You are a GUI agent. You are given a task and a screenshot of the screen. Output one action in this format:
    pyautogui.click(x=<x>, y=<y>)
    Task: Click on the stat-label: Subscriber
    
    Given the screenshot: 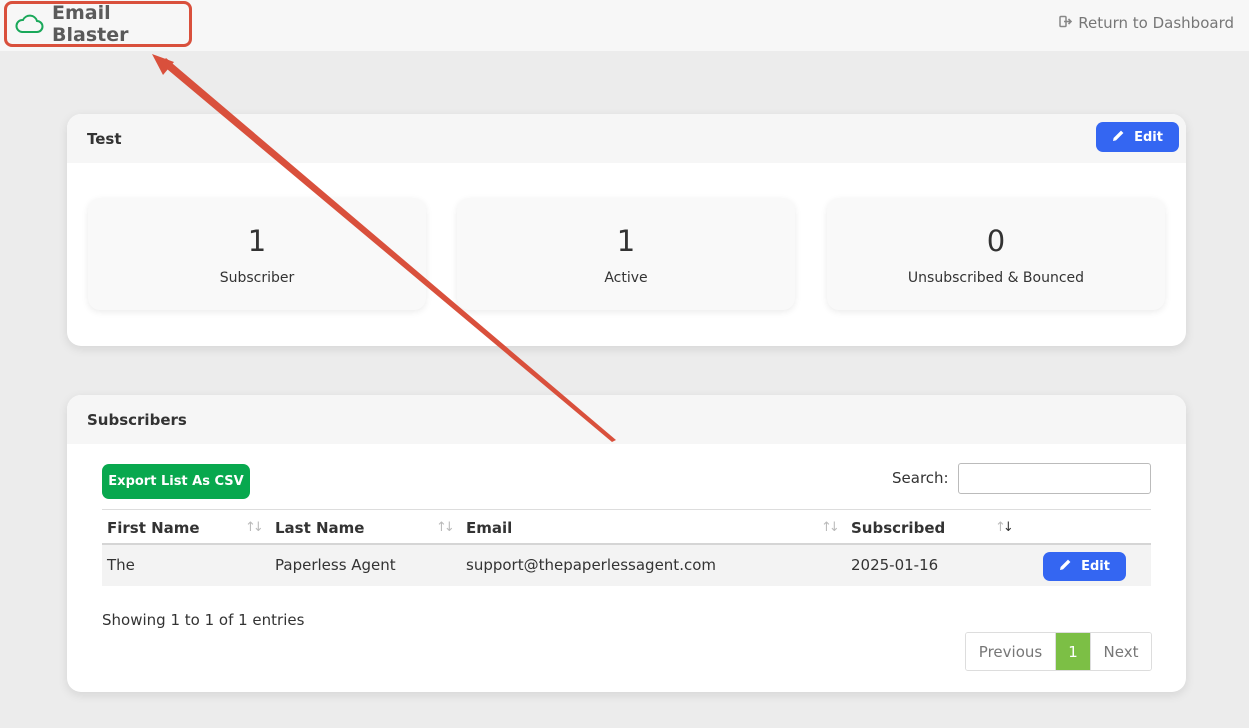 What is the action you would take?
    pyautogui.click(x=257, y=278)
    